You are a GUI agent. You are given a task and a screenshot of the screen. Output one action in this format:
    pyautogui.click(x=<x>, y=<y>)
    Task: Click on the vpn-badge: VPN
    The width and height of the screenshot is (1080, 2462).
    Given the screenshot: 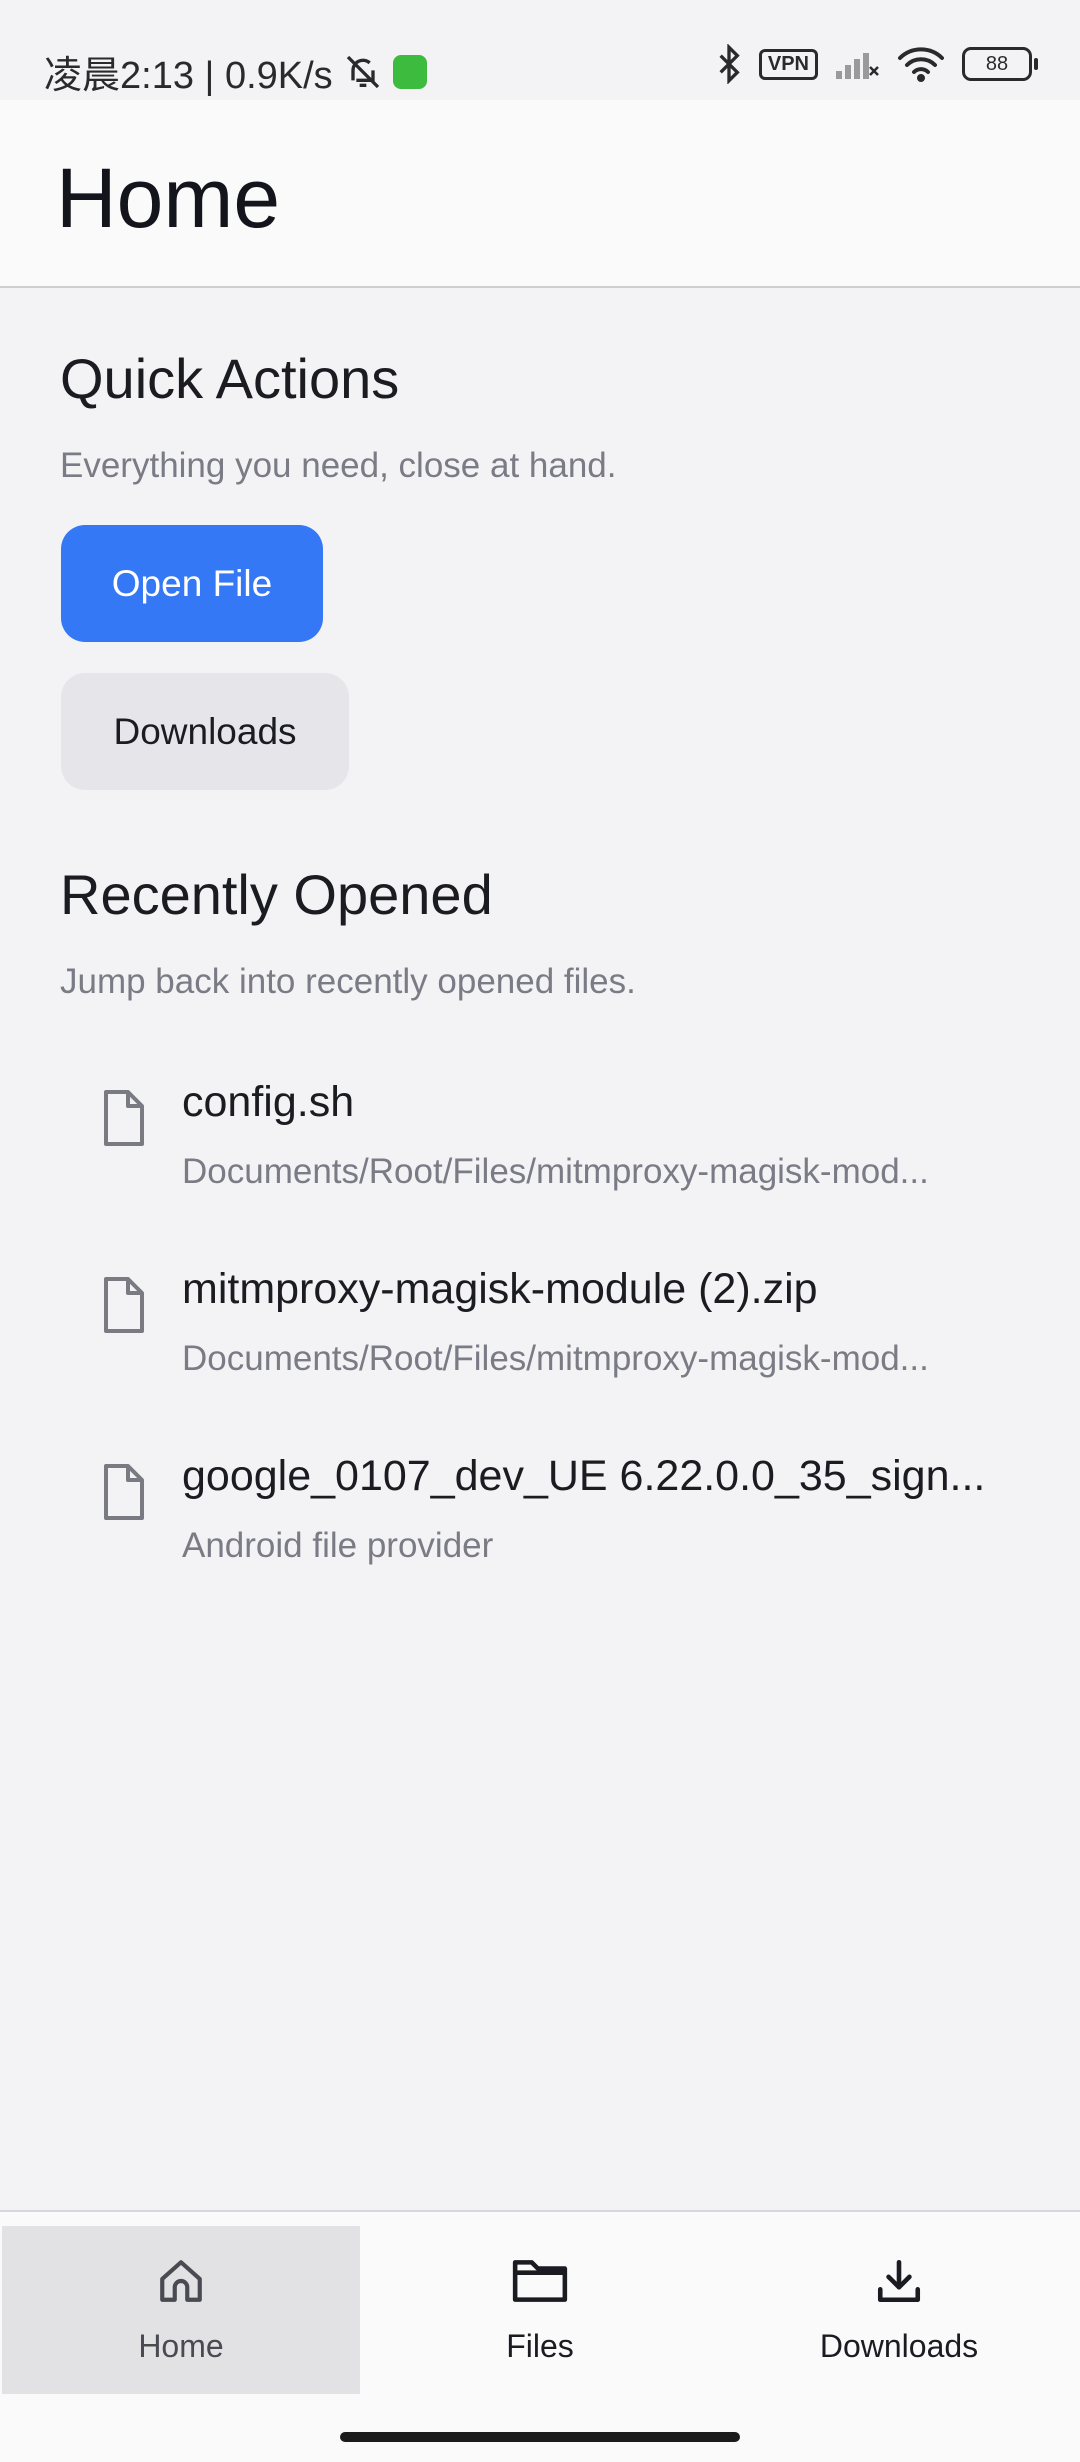 What is the action you would take?
    pyautogui.click(x=788, y=64)
    